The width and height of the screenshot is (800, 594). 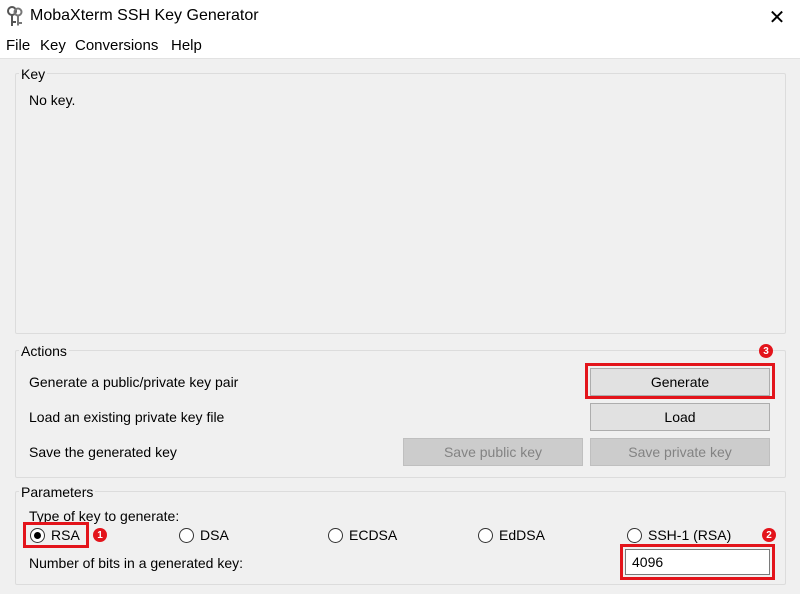 What do you see at coordinates (697, 562) in the screenshot?
I see `highlight-bits` at bounding box center [697, 562].